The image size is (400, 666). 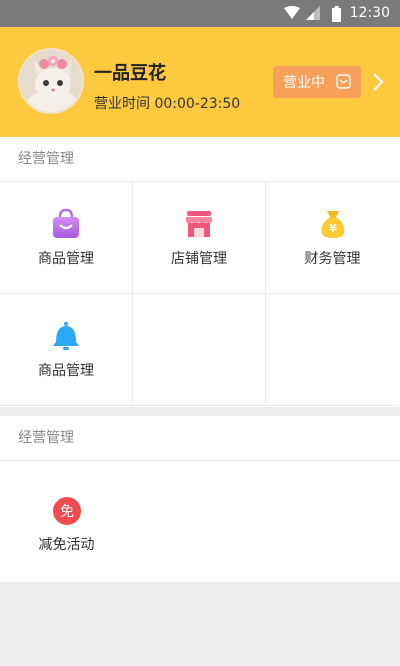 What do you see at coordinates (343, 81) in the screenshot?
I see `message-icon` at bounding box center [343, 81].